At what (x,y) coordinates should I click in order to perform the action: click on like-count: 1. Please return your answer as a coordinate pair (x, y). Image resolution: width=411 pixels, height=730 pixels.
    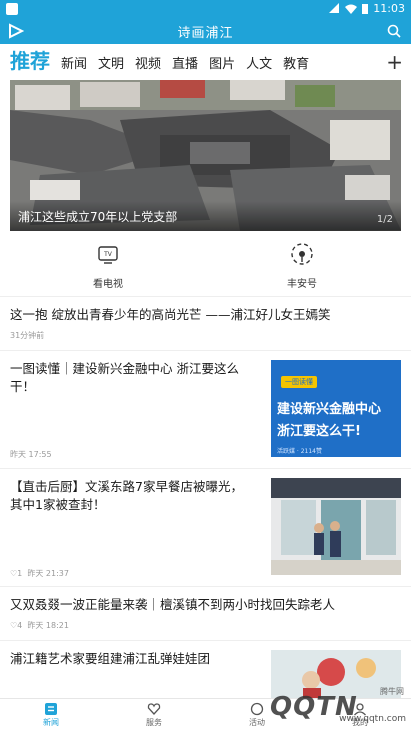
    Looking at the image, I should click on (20, 573).